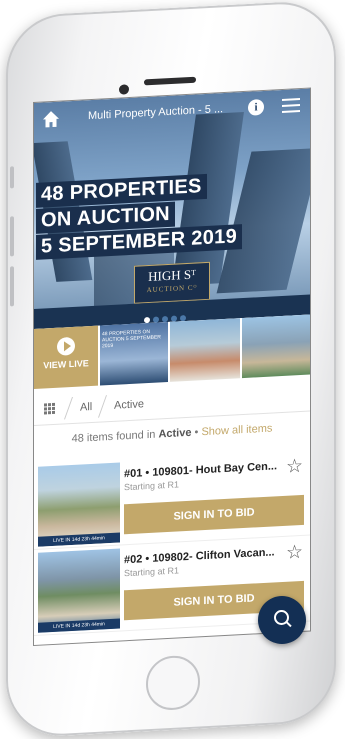 This screenshot has width=345, height=739. What do you see at coordinates (282, 620) in the screenshot?
I see `search-fab-button` at bounding box center [282, 620].